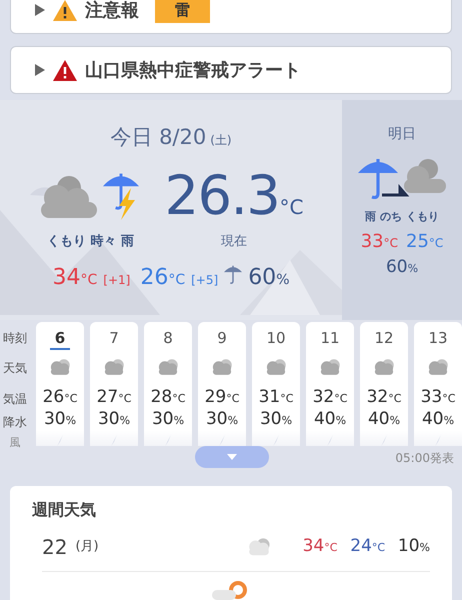 This screenshot has height=600, width=462. What do you see at coordinates (414, 546) in the screenshot?
I see `day-rain-chance: 10%` at bounding box center [414, 546].